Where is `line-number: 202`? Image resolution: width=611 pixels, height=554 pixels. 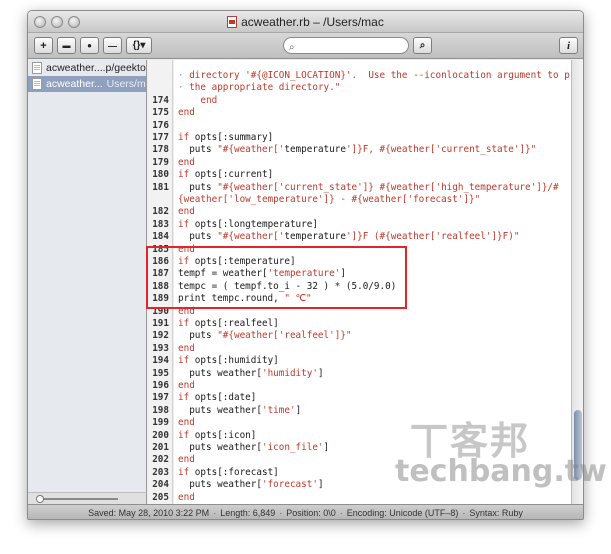
line-number: 202 is located at coordinates (160, 460).